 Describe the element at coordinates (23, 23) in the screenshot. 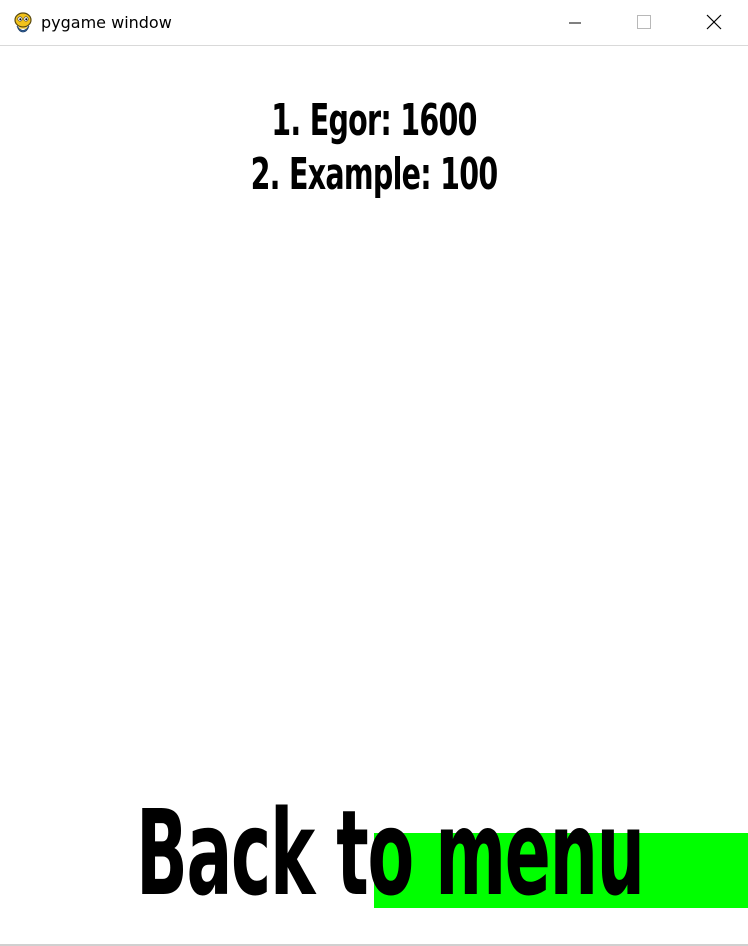

I see `pygame-snake-icon` at that location.